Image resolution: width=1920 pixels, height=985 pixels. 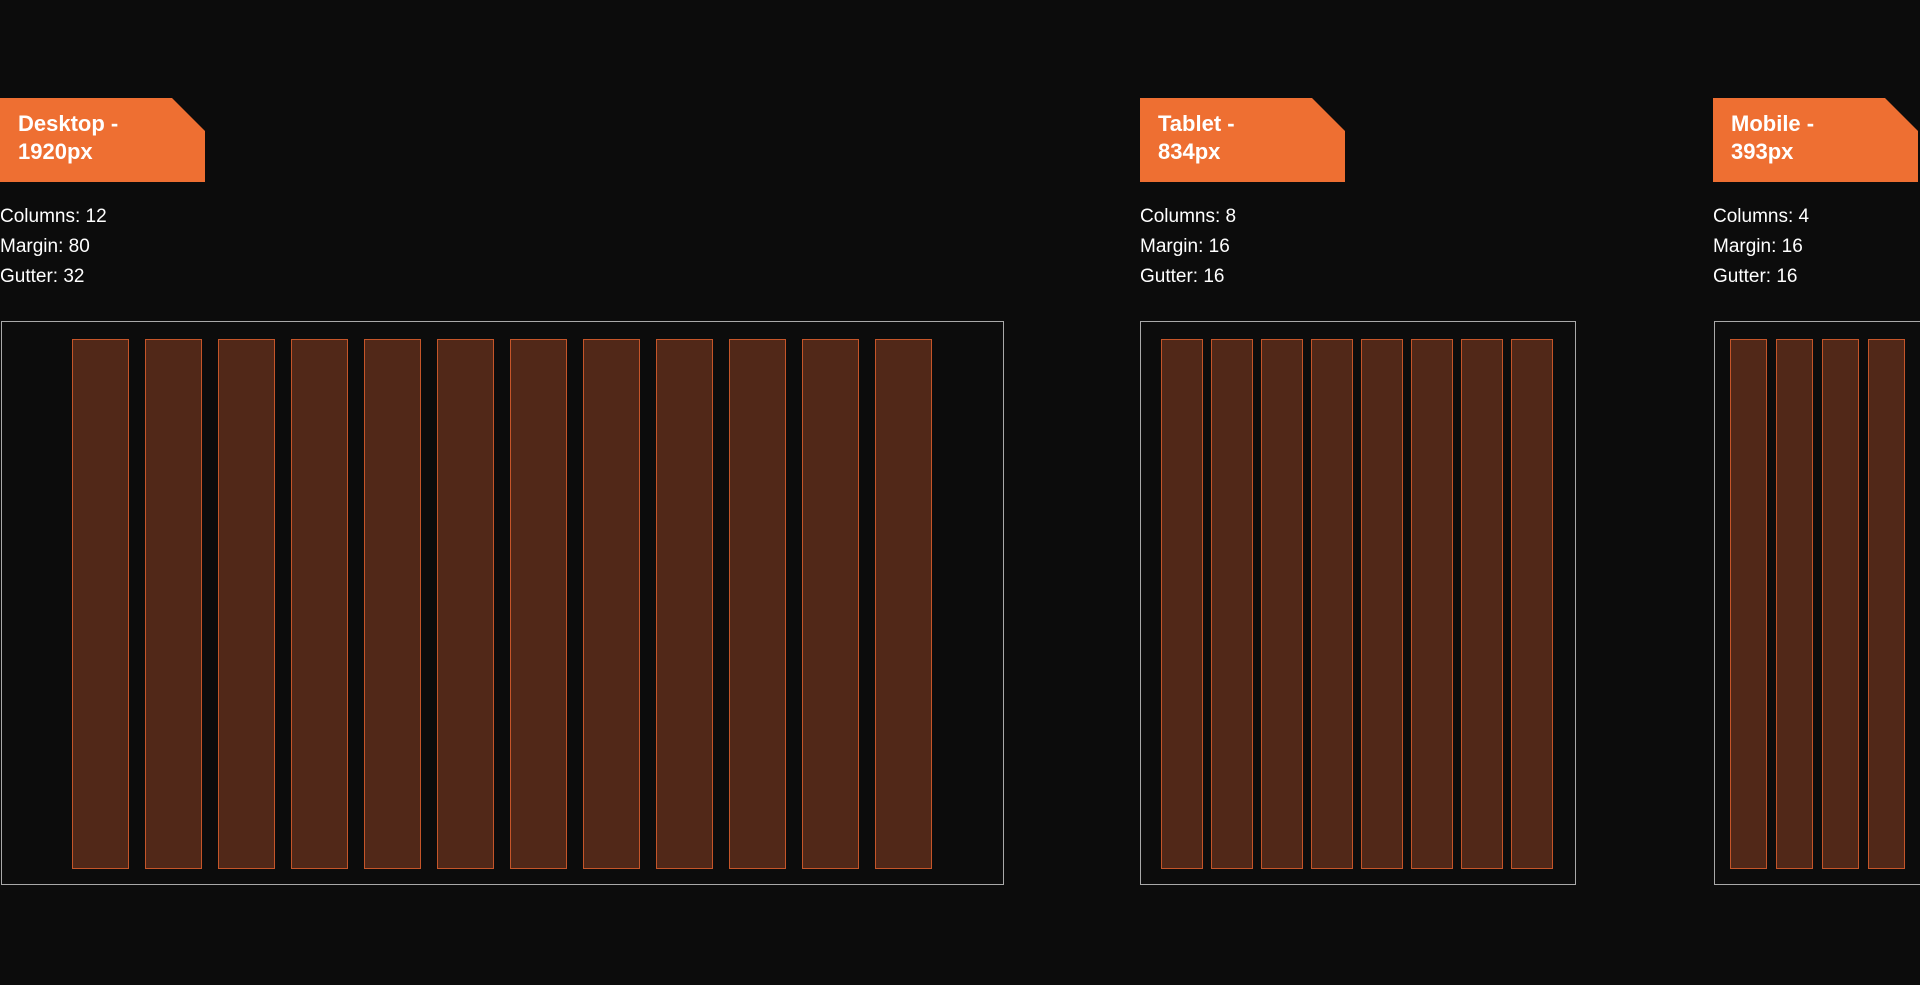 I want to click on mobile-columns-text: Columns: 4, so click(x=1761, y=216).